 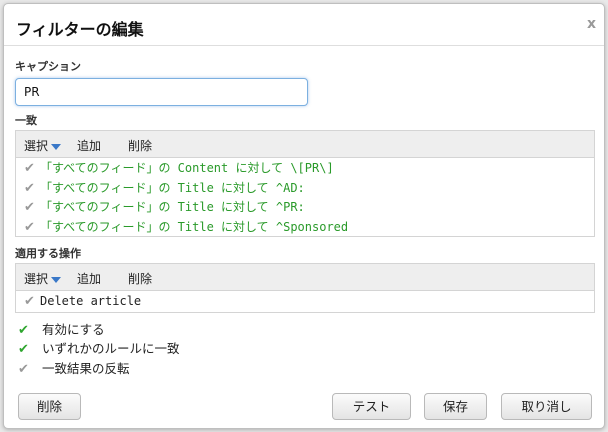 I want to click on actions-select-label: 選択, so click(x=36, y=279).